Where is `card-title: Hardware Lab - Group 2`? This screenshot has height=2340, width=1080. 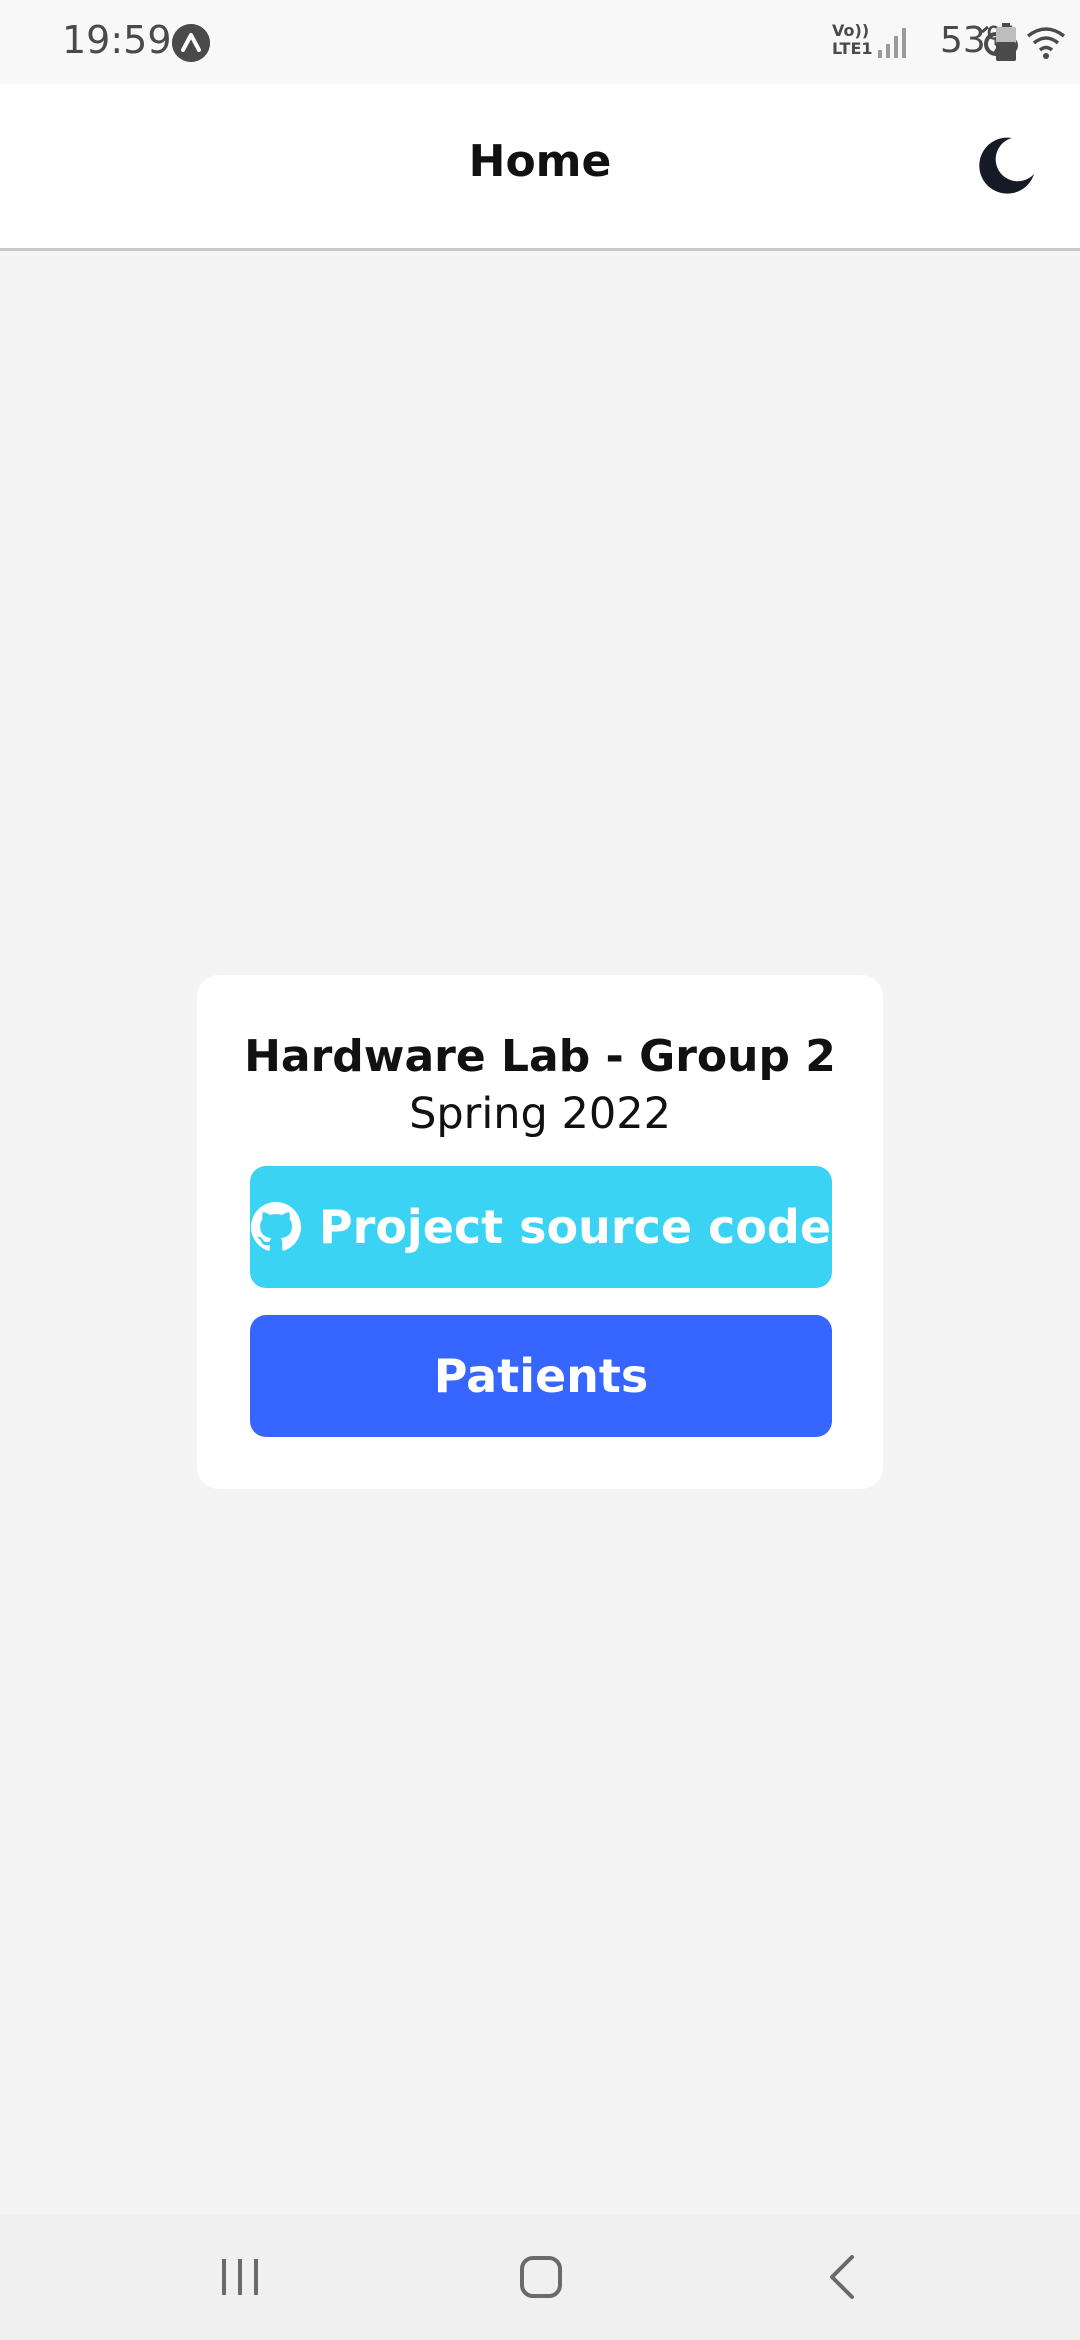
card-title: Hardware Lab - Group 2 is located at coordinates (540, 1056).